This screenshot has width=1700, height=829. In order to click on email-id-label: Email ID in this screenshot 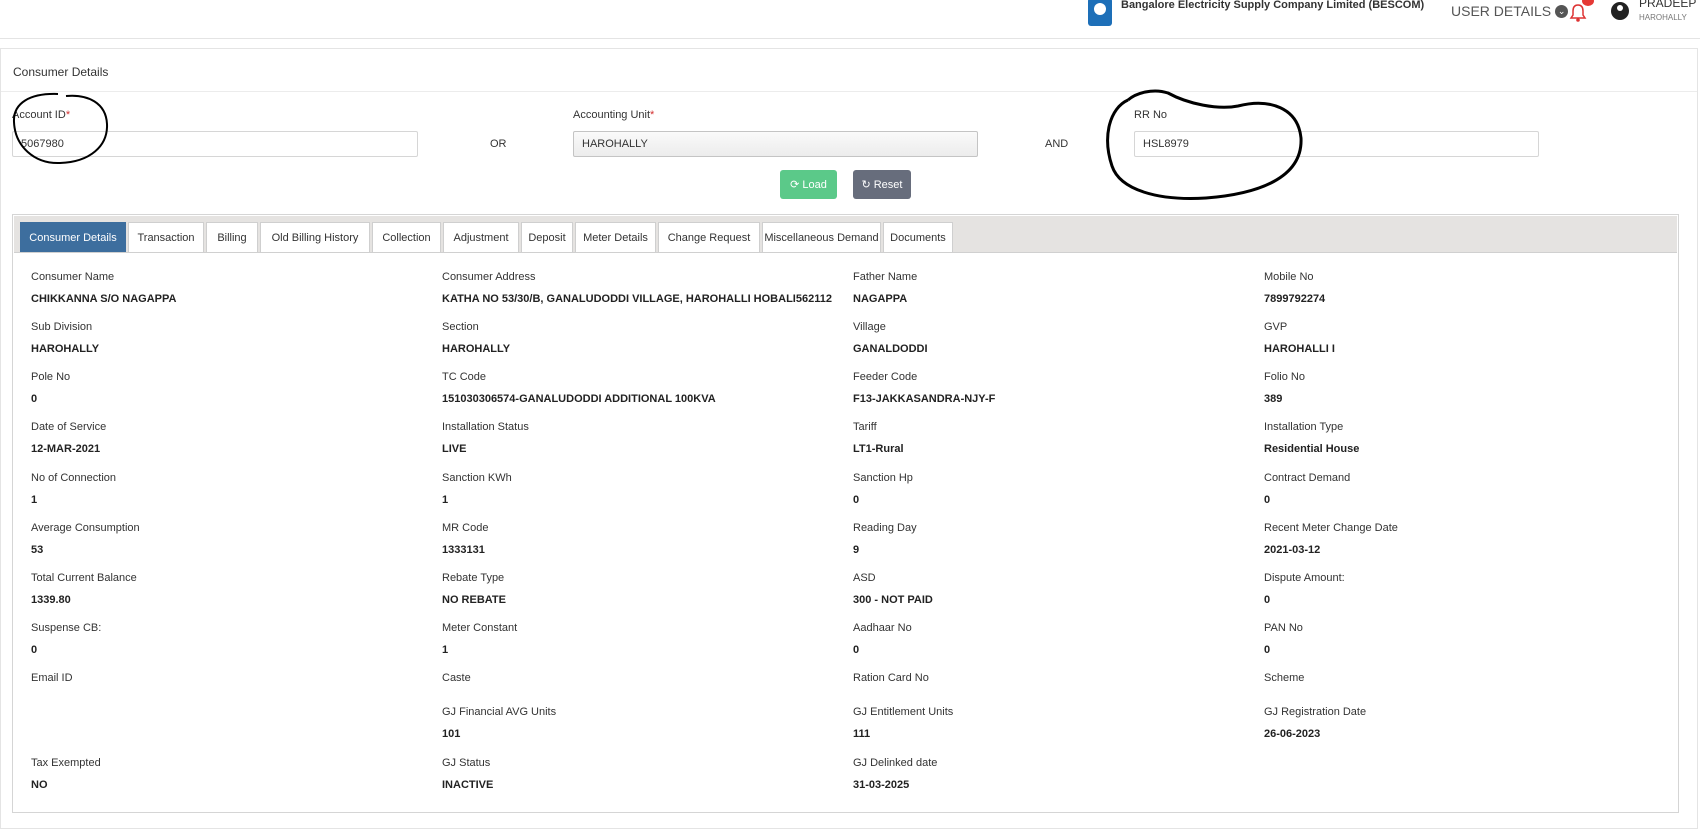, I will do `click(52, 678)`.